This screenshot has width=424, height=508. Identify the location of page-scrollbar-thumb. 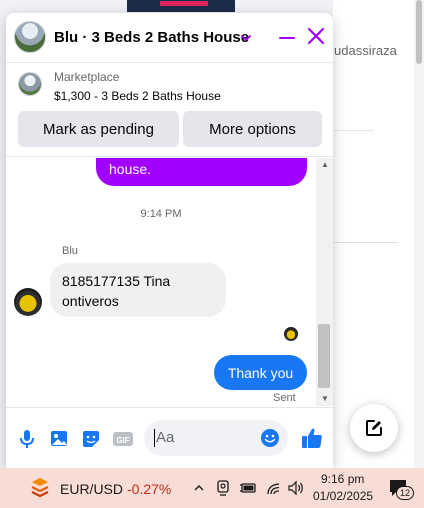
(419, 32).